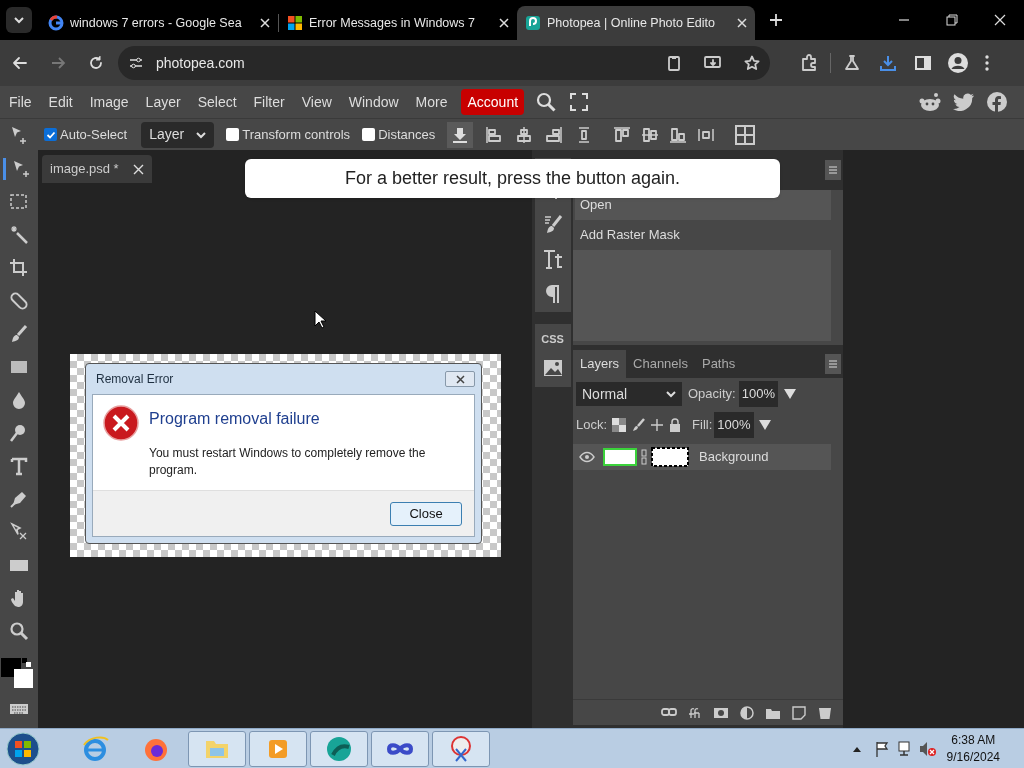  Describe the element at coordinates (888, 63) in the screenshot. I see `download-icon` at that location.